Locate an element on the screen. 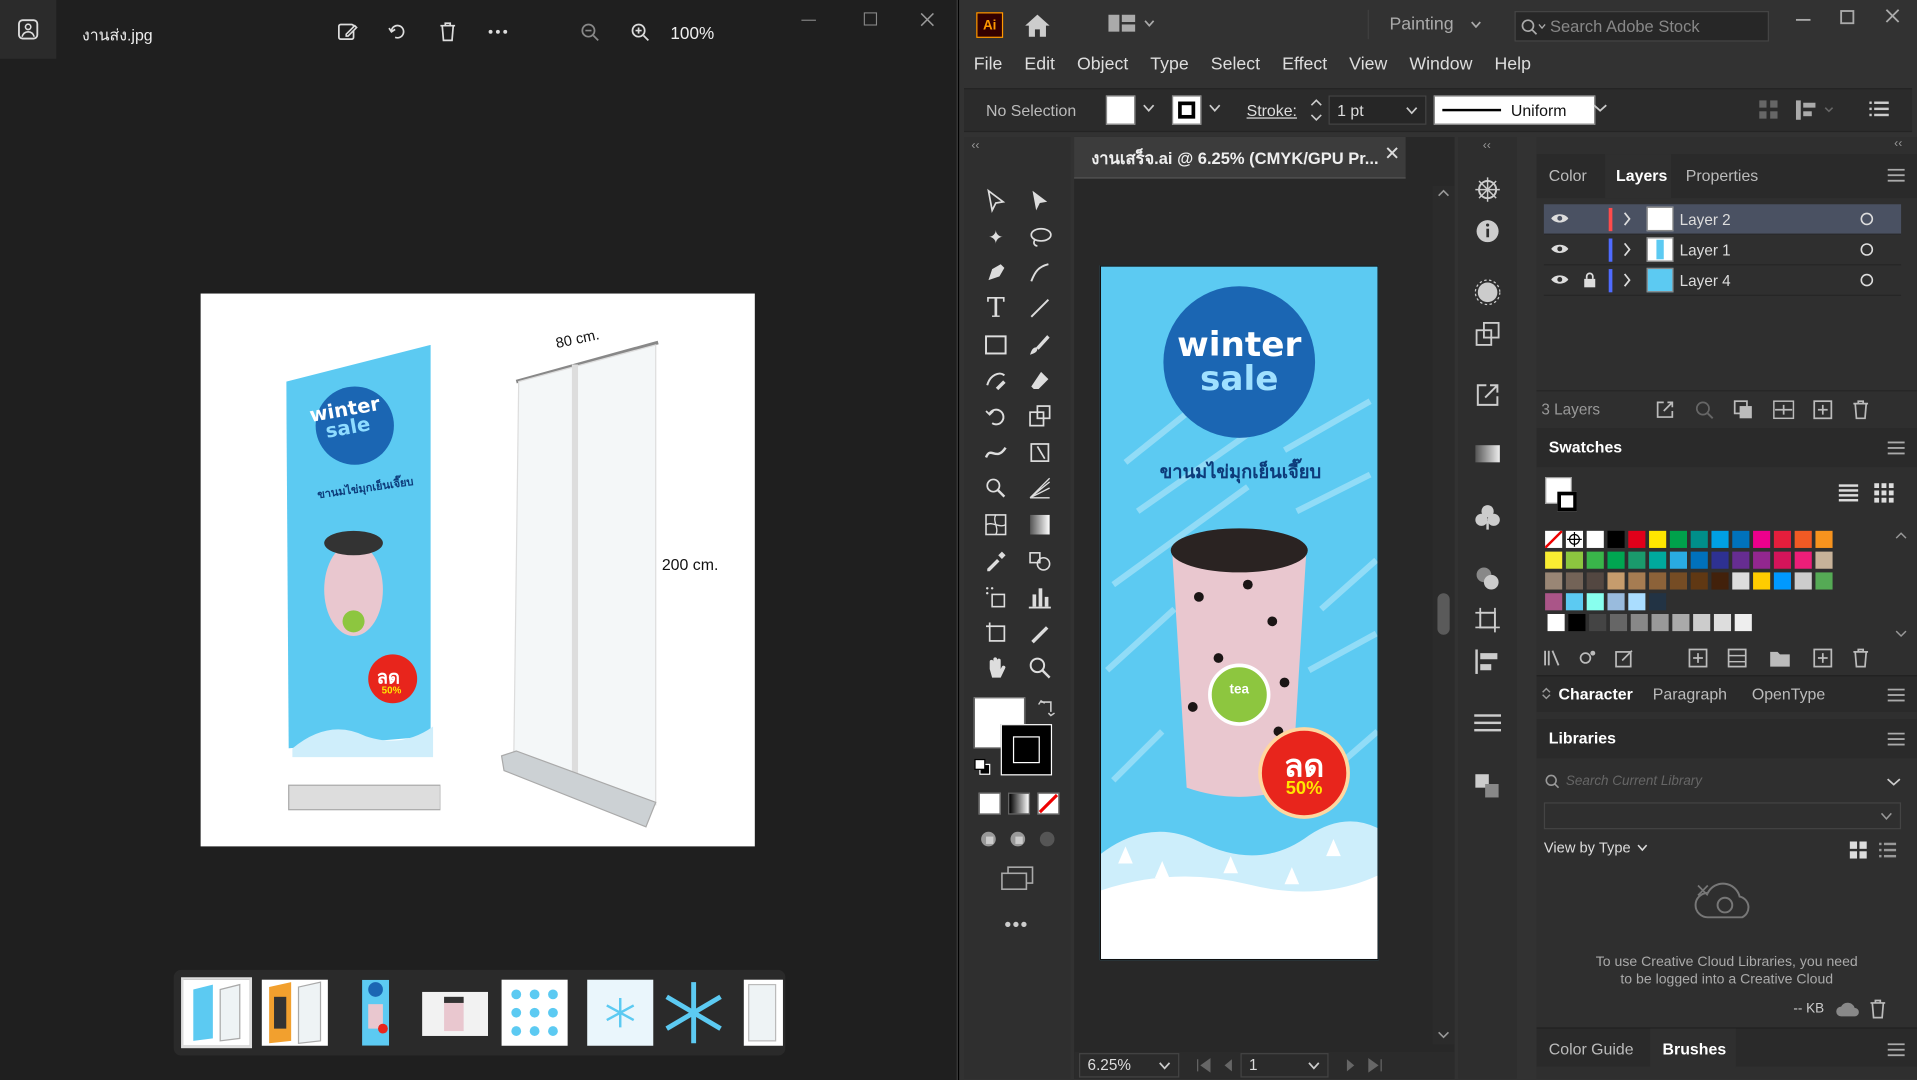 The width and height of the screenshot is (1917, 1080). swatch-grid is located at coordinates (1716, 584).